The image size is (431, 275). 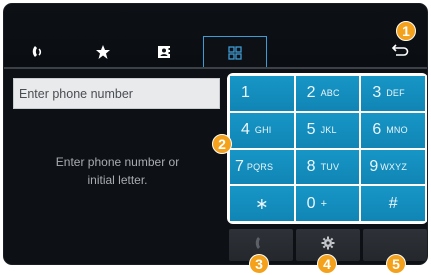 What do you see at coordinates (259, 264) in the screenshot?
I see `callout-badge-3: 3` at bounding box center [259, 264].